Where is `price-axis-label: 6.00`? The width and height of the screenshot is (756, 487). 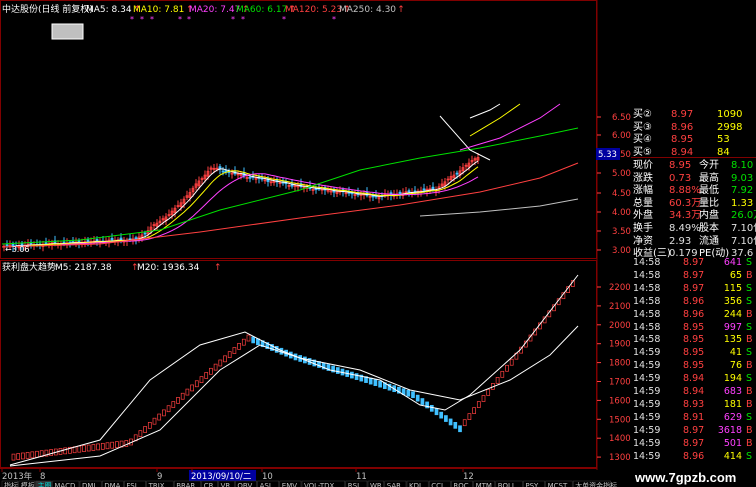
price-axis-label: 6.00 is located at coordinates (621, 136).